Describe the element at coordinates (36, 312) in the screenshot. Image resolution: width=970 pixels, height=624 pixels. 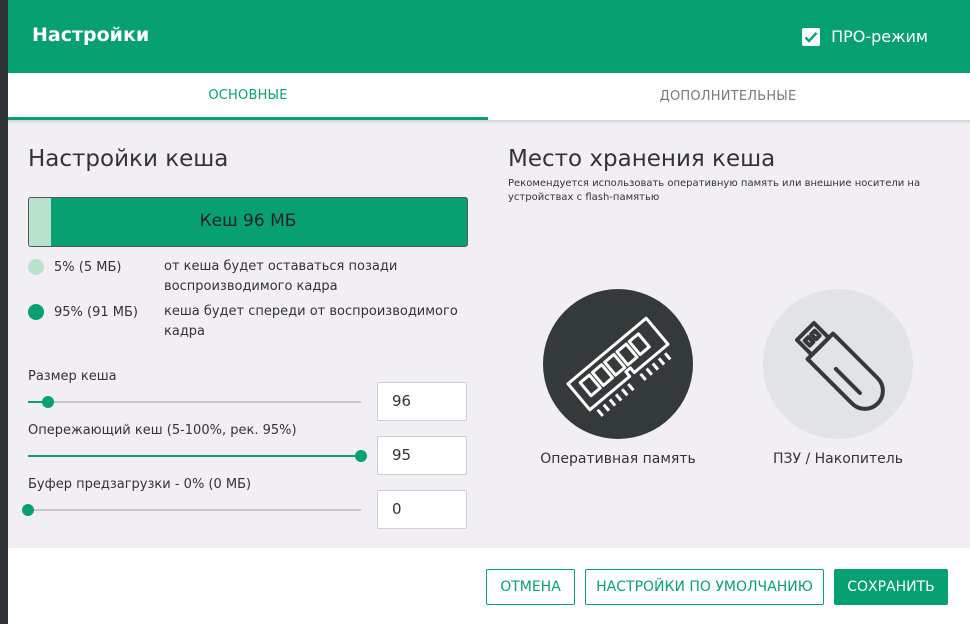
I see `forward-cache-legend-dot` at that location.